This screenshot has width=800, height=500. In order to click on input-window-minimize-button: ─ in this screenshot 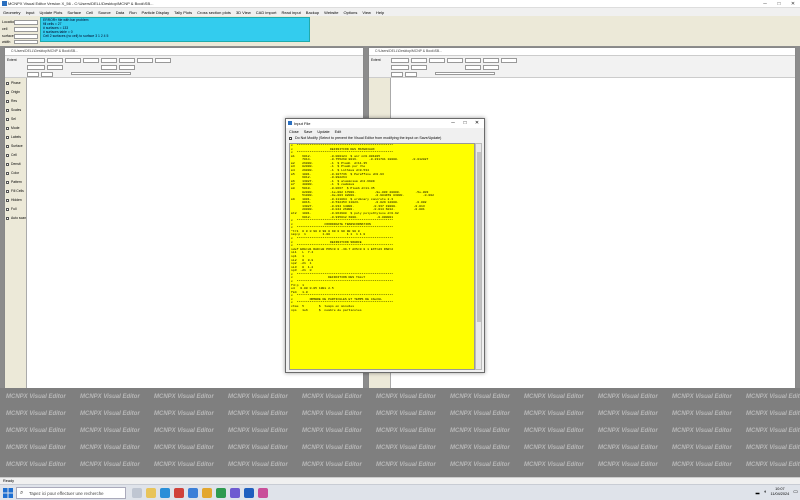, I will do `click(453, 123)`.